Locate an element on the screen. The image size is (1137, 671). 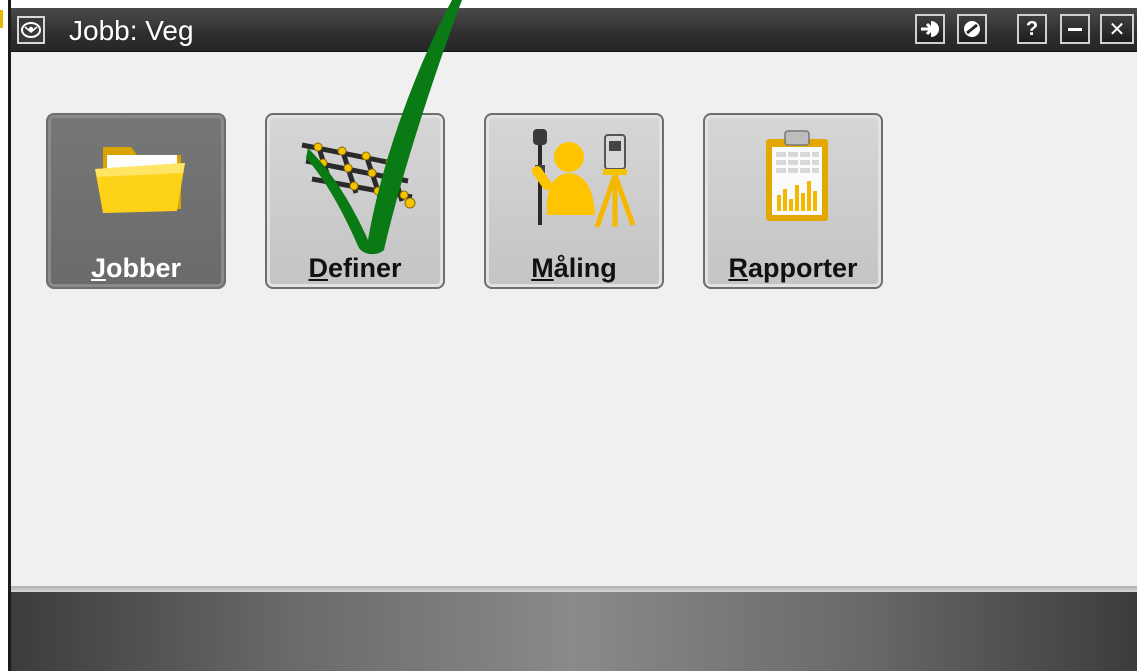
bottom-softkey-bar is located at coordinates (574, 631).